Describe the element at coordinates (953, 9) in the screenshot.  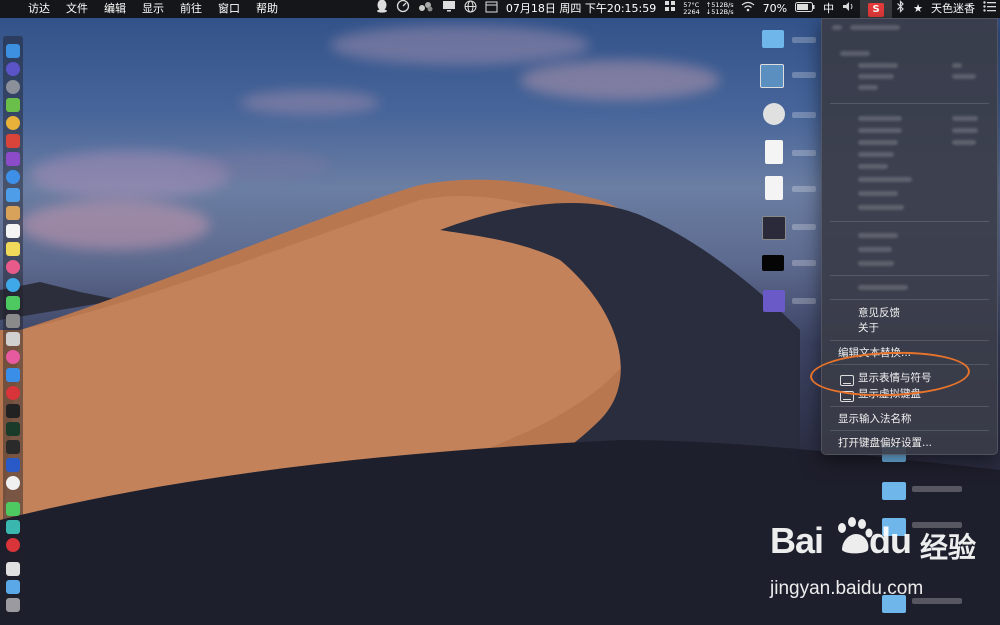
I see `user-name: 天色迷香` at that location.